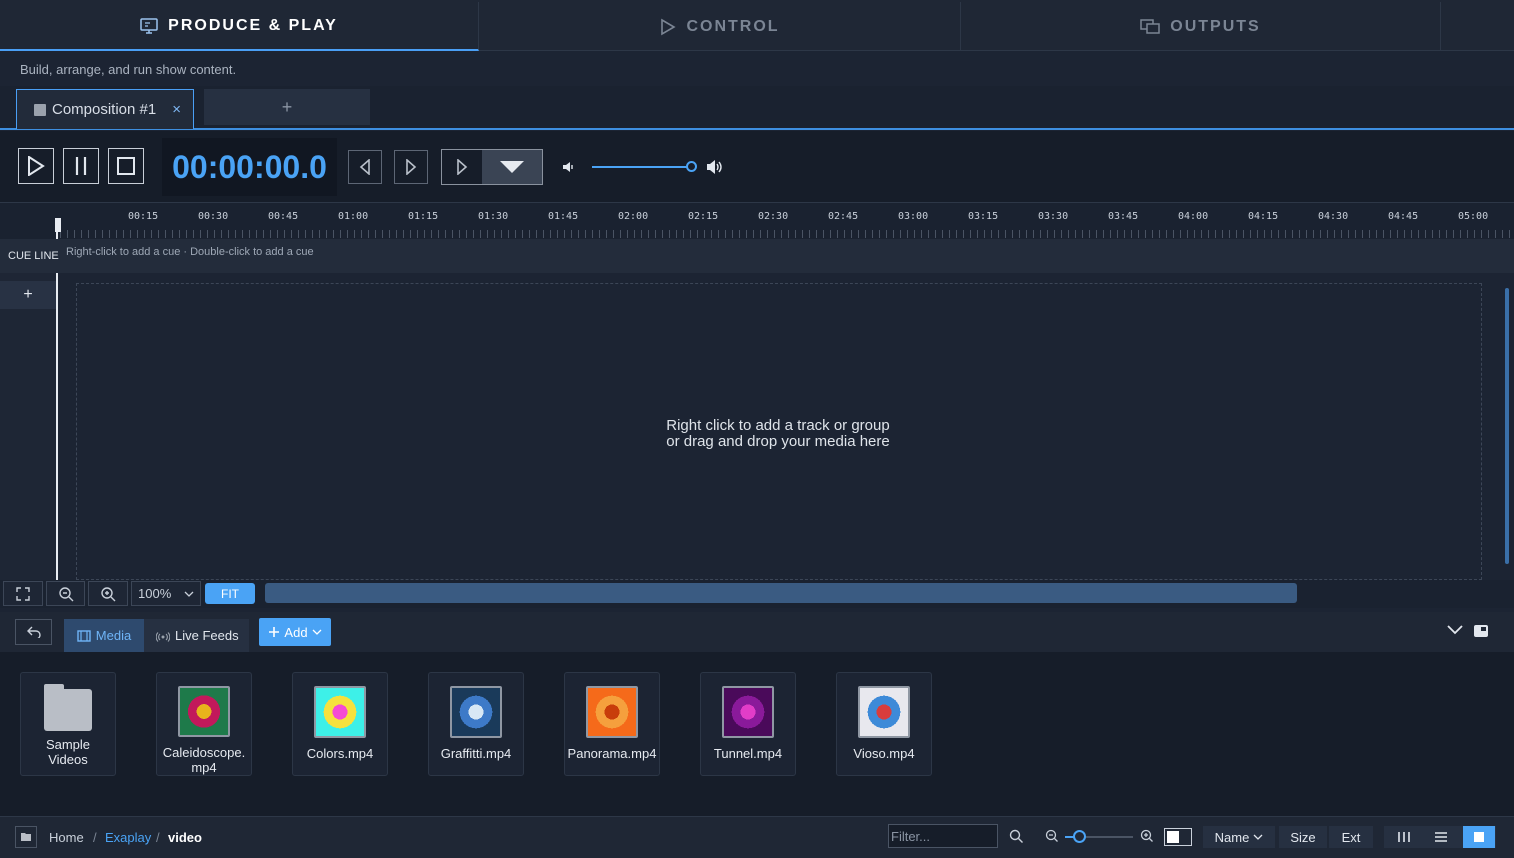  Describe the element at coordinates (843, 216) in the screenshot. I see `ruler-tick-label: 02:45` at that location.